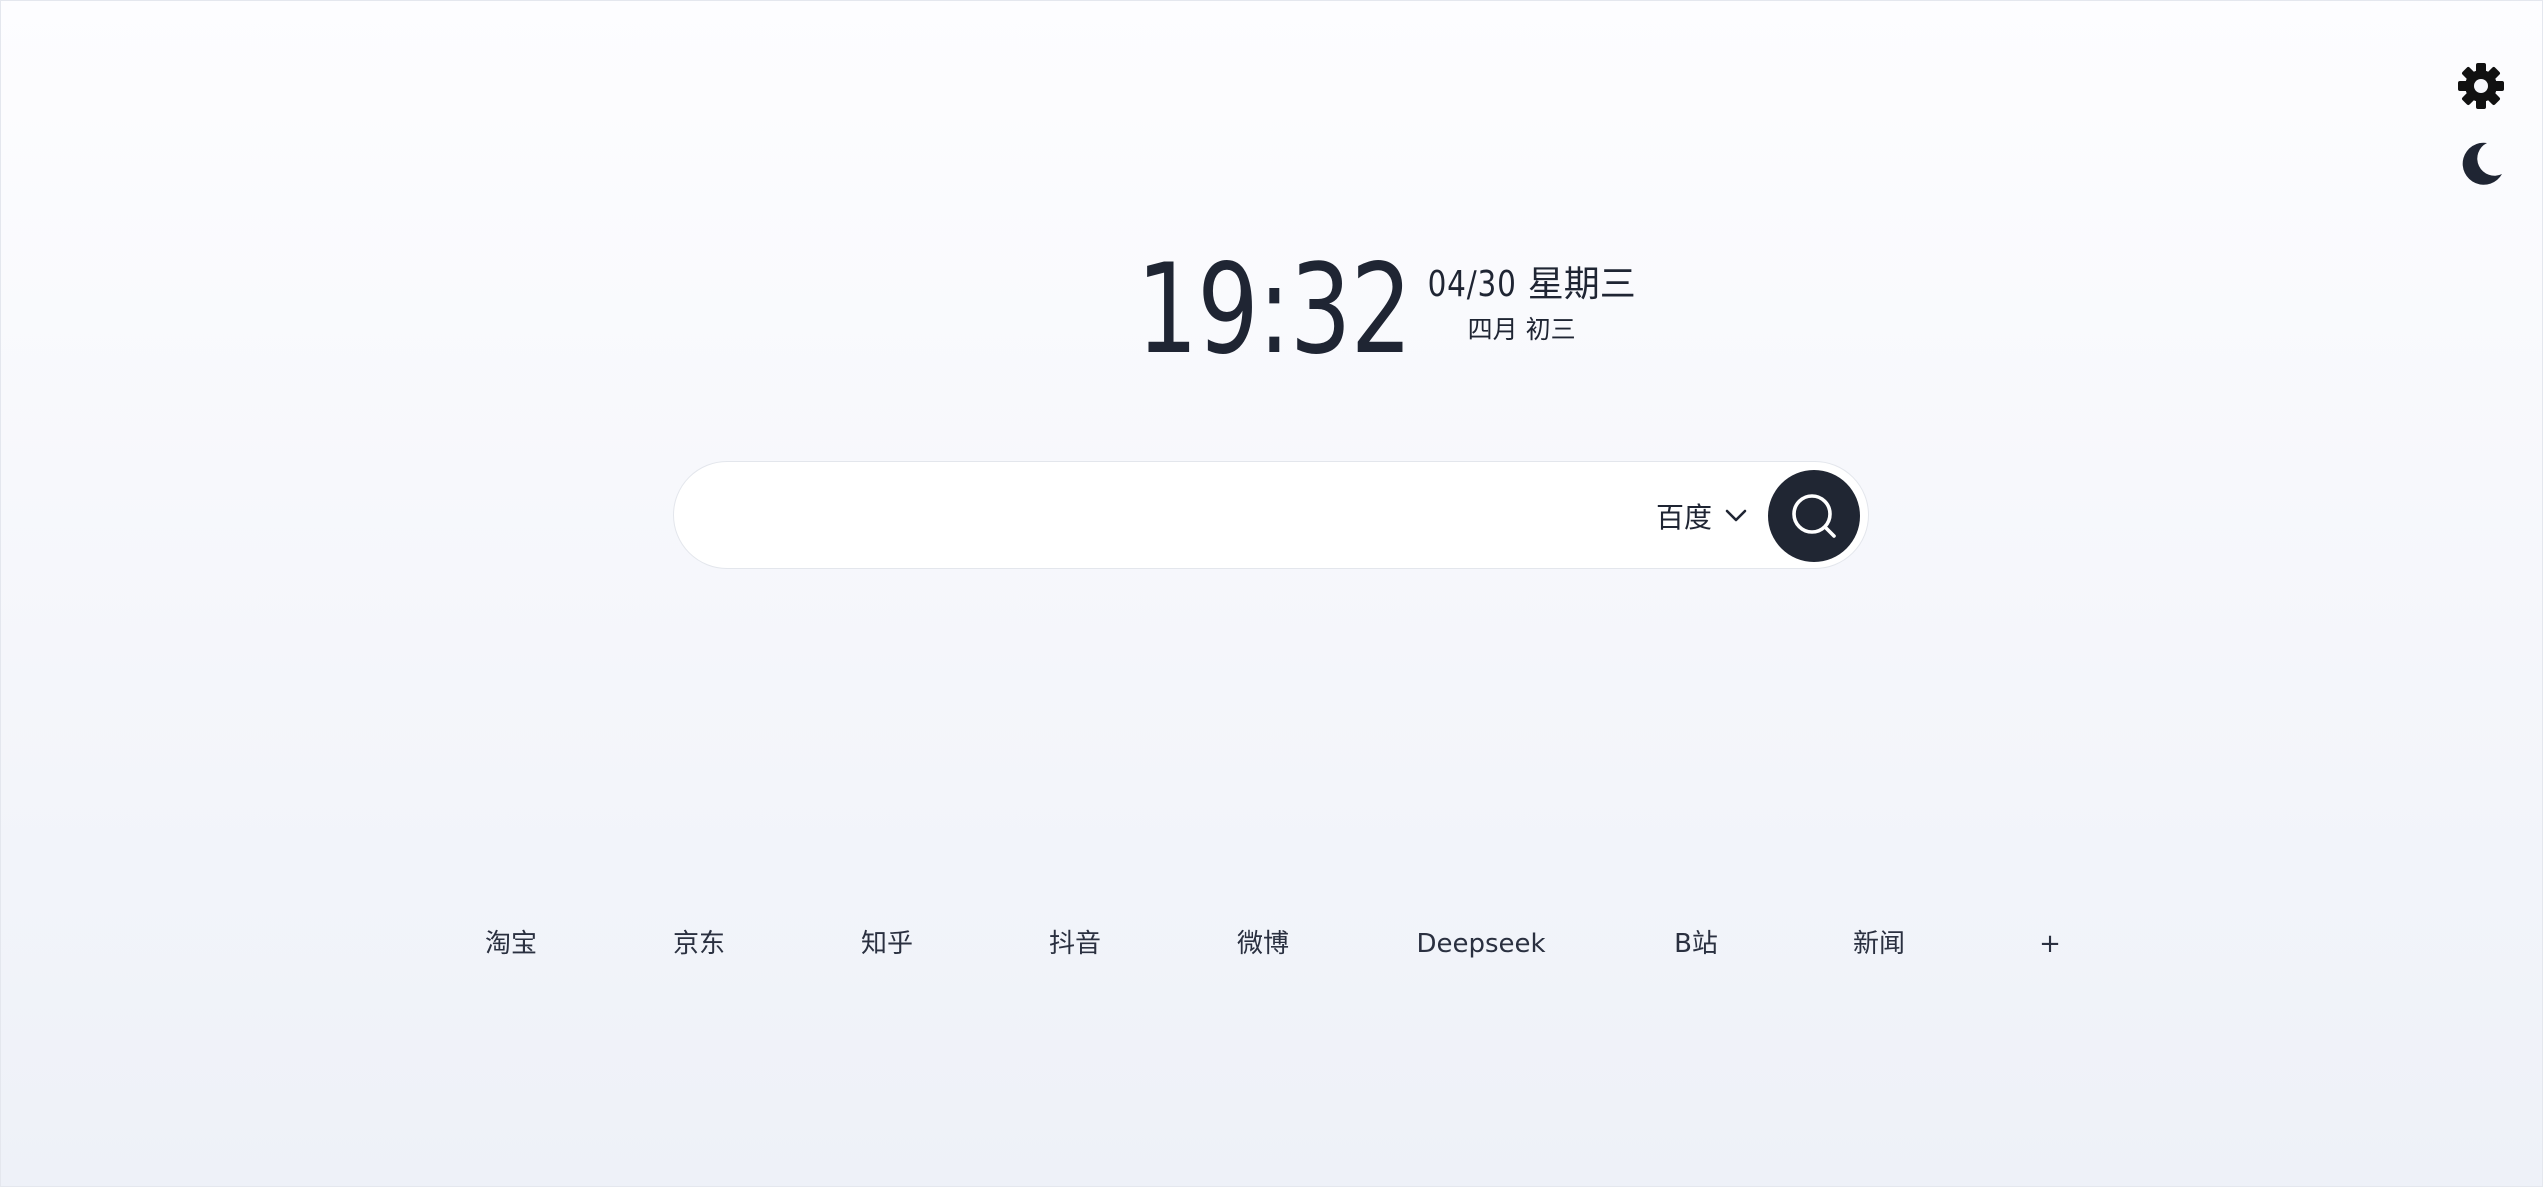  Describe the element at coordinates (1696, 944) in the screenshot. I see `quick-link-bilibili: B站` at that location.